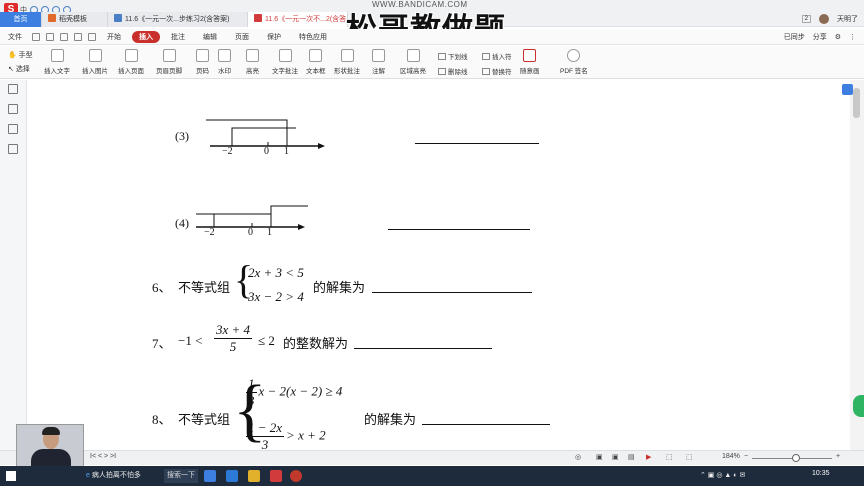 The width and height of the screenshot is (864, 486). What do you see at coordinates (821, 473) in the screenshot?
I see `taskbar-clock: 10:35` at bounding box center [821, 473].